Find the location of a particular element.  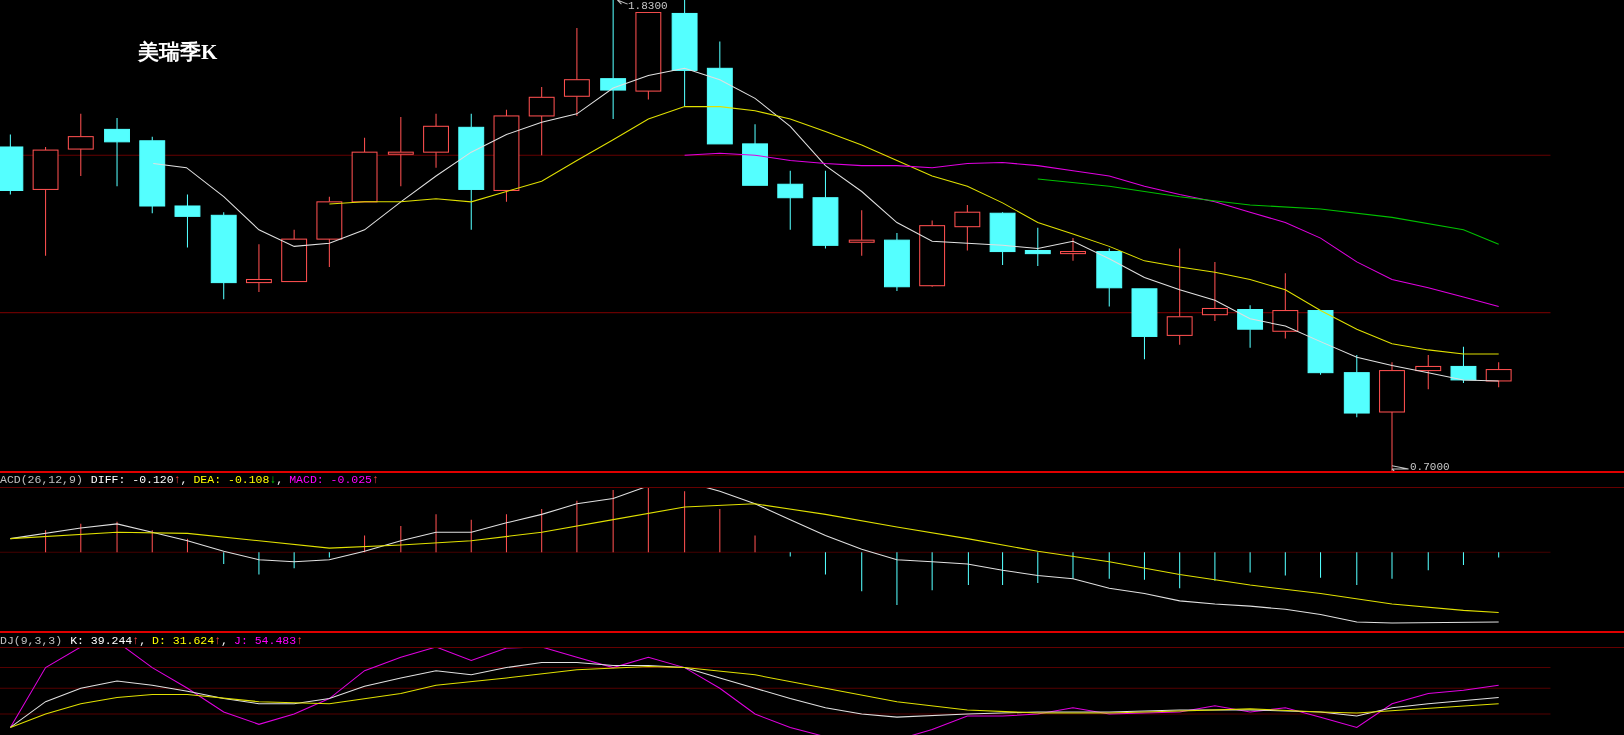

indicator-value: MACD: -0.025 is located at coordinates (331, 480).